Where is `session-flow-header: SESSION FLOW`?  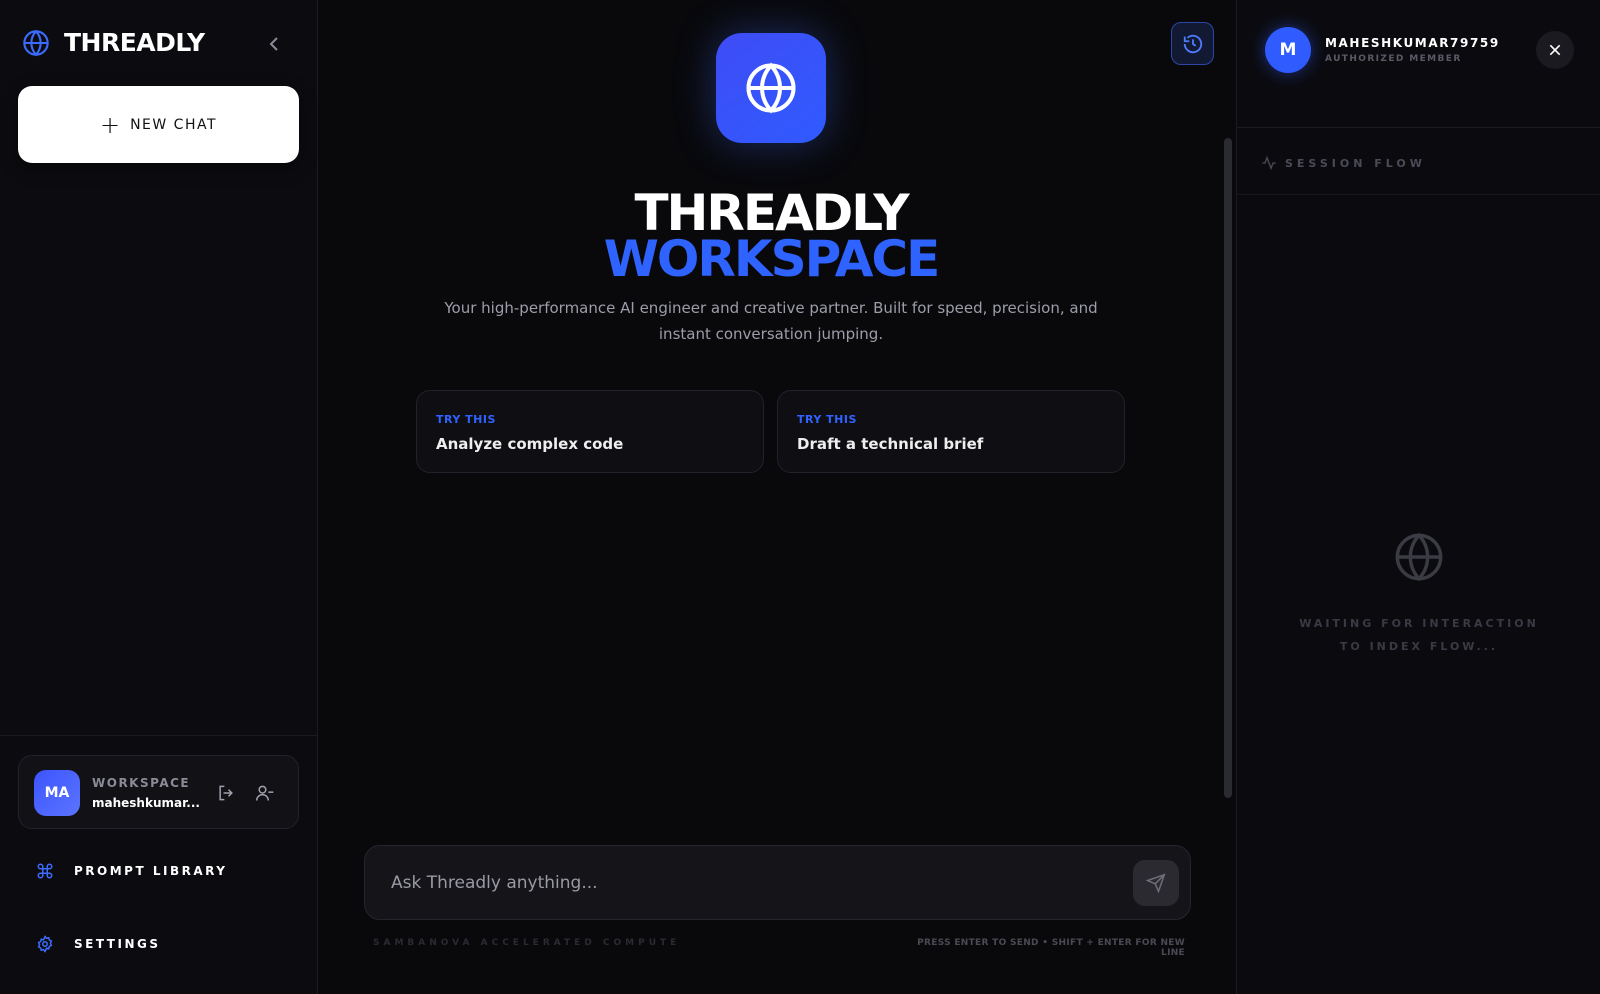 session-flow-header: SESSION FLOW is located at coordinates (1343, 163).